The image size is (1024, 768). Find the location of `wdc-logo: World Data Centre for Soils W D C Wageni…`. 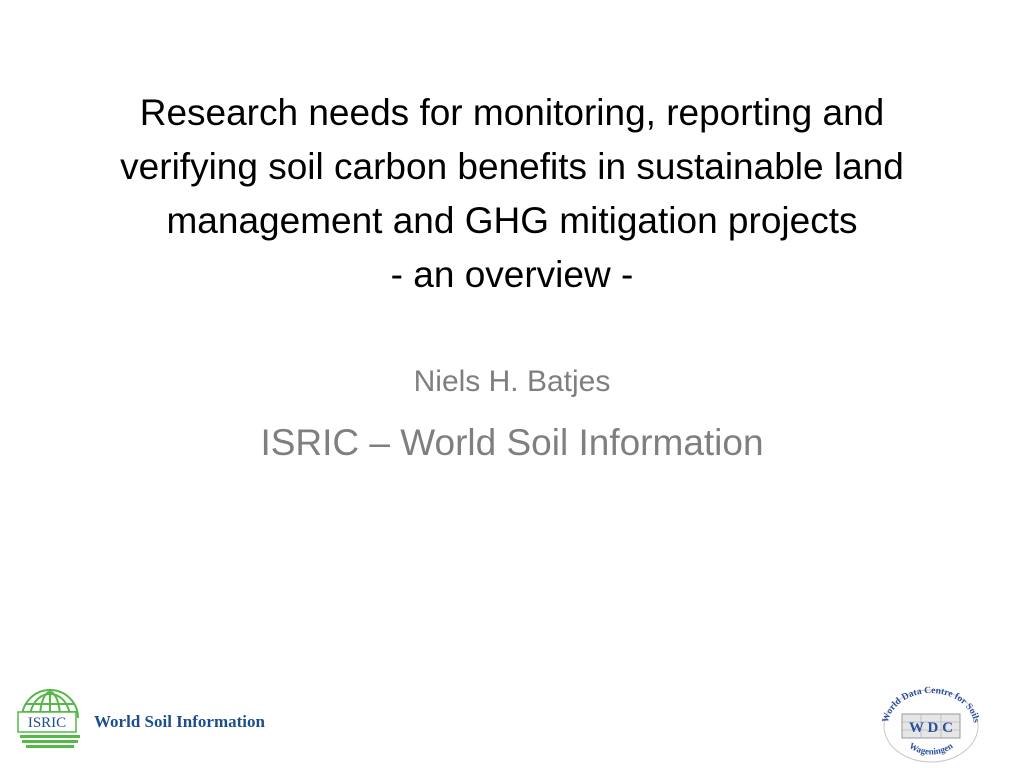

wdc-logo: World Data Centre for Soils W D C Wageni… is located at coordinates (931, 724).